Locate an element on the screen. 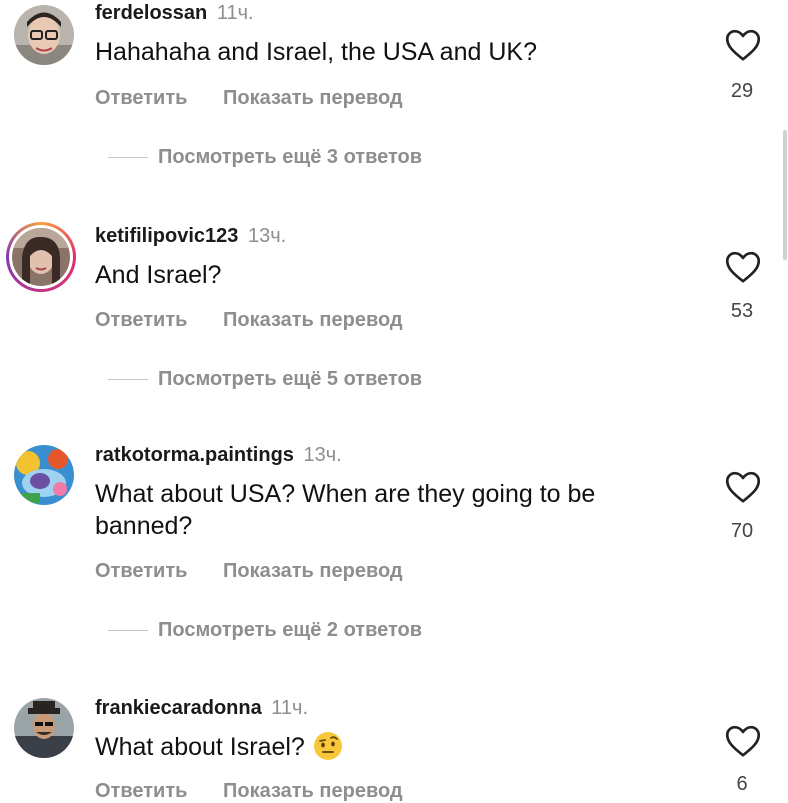 The image size is (788, 803). comment-text-body: What about Israel? is located at coordinates (200, 747).